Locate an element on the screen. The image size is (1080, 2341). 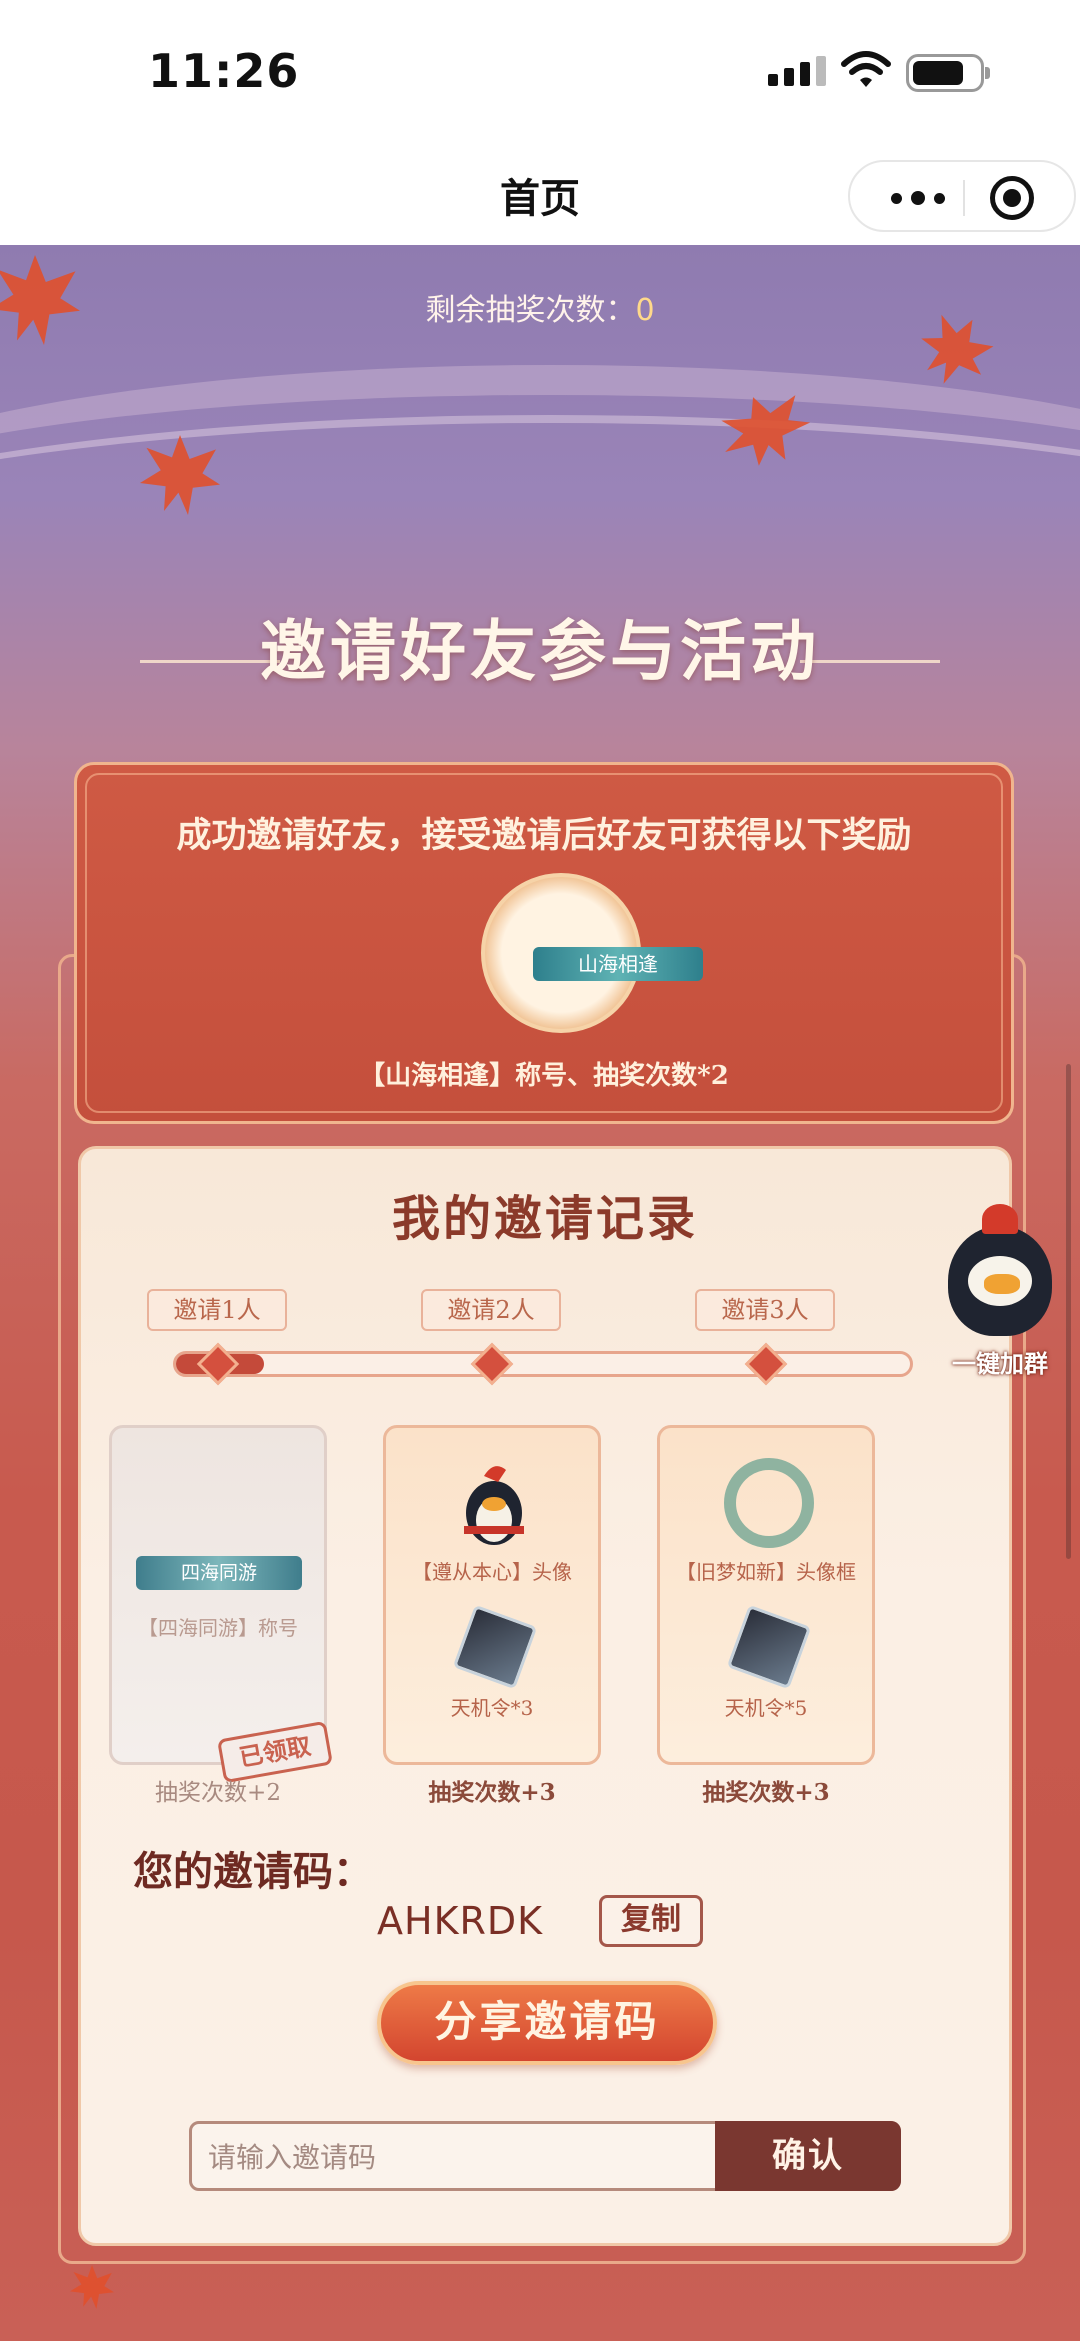
section-title: 邀请好友参与活动 is located at coordinates (540, 651).